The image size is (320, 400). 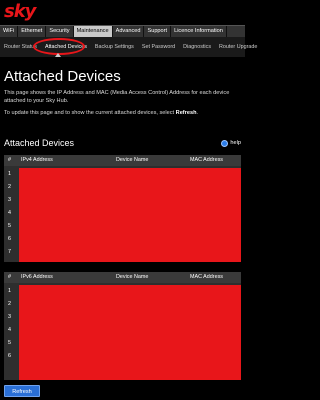 I want to click on nav-support: Support, so click(x=158, y=31).